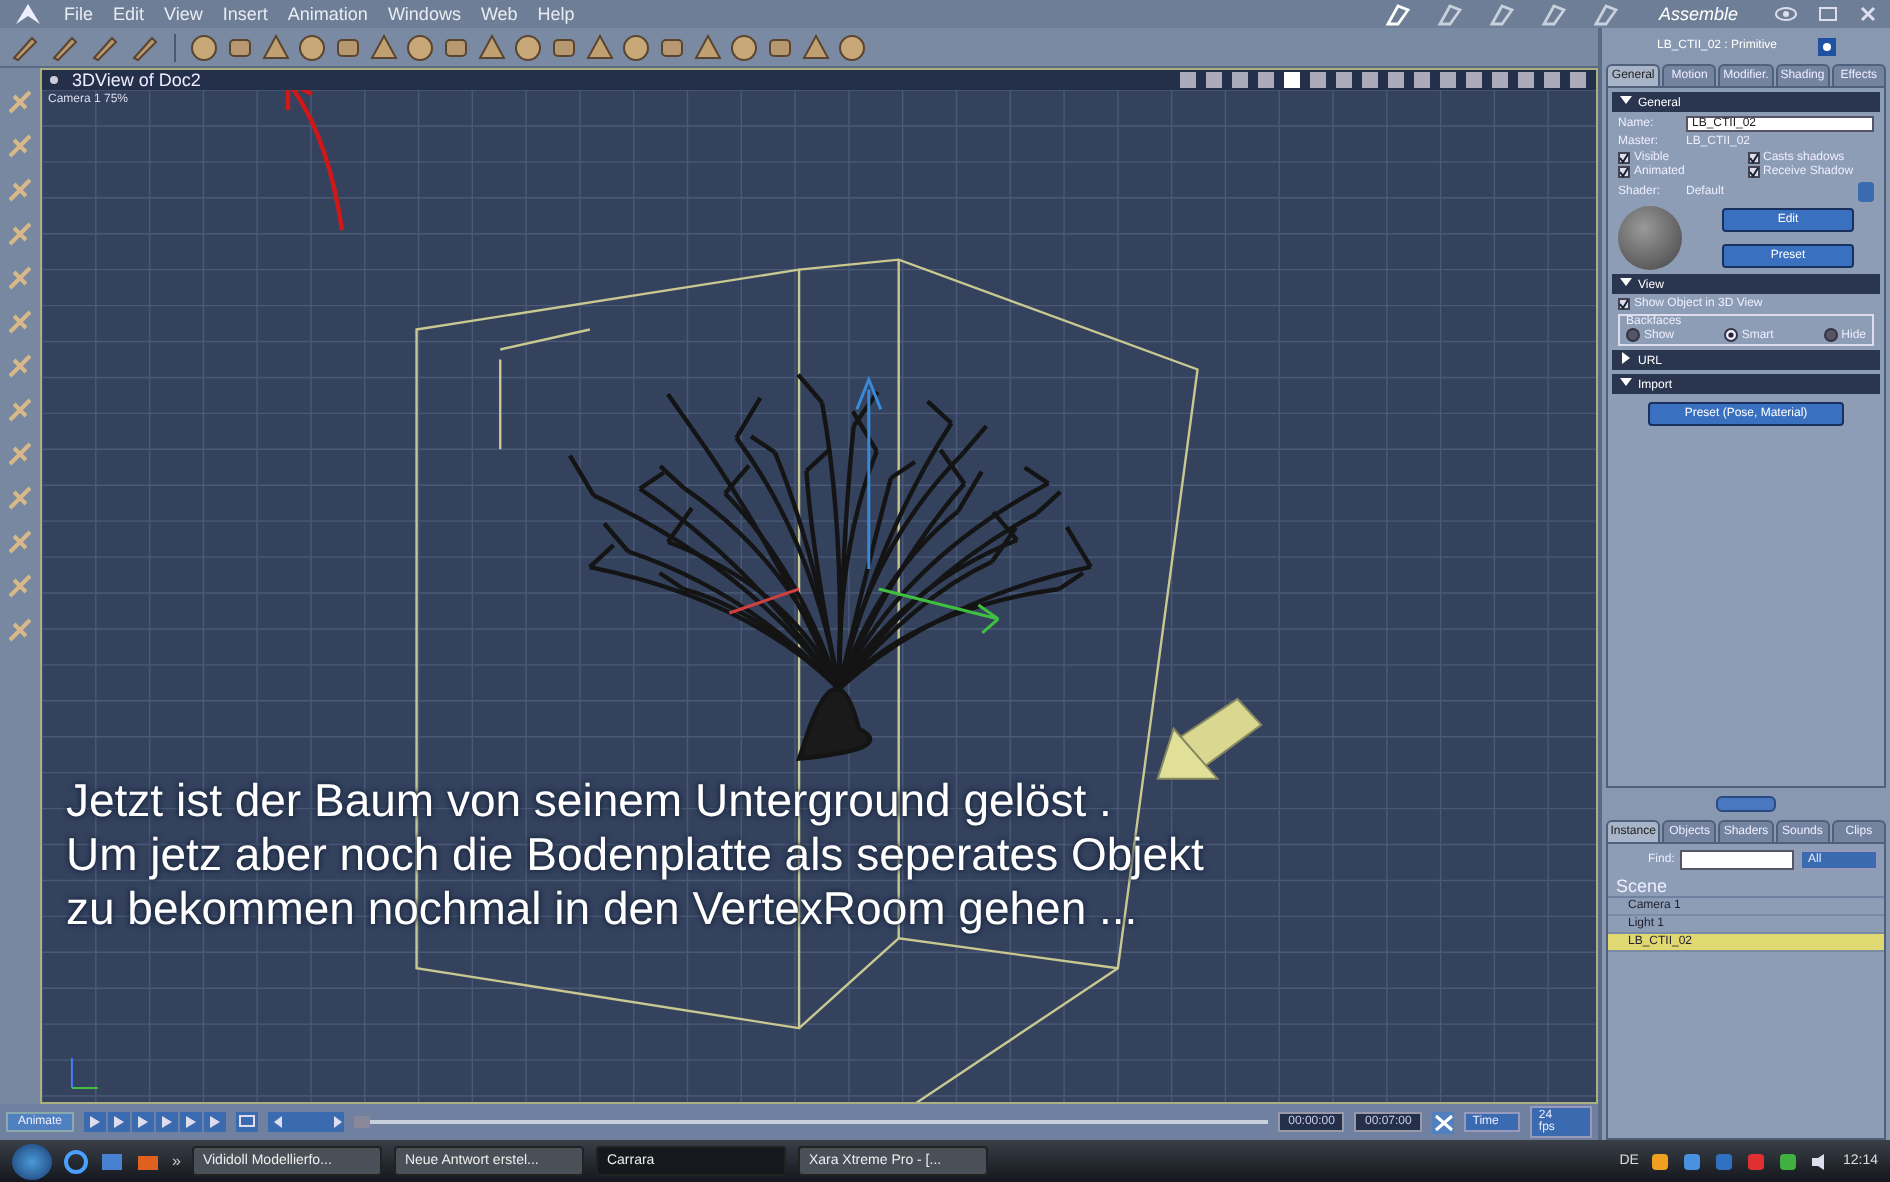 The height and width of the screenshot is (1182, 1890). What do you see at coordinates (1209, 738) in the screenshot?
I see `cone-arrow-drawing` at bounding box center [1209, 738].